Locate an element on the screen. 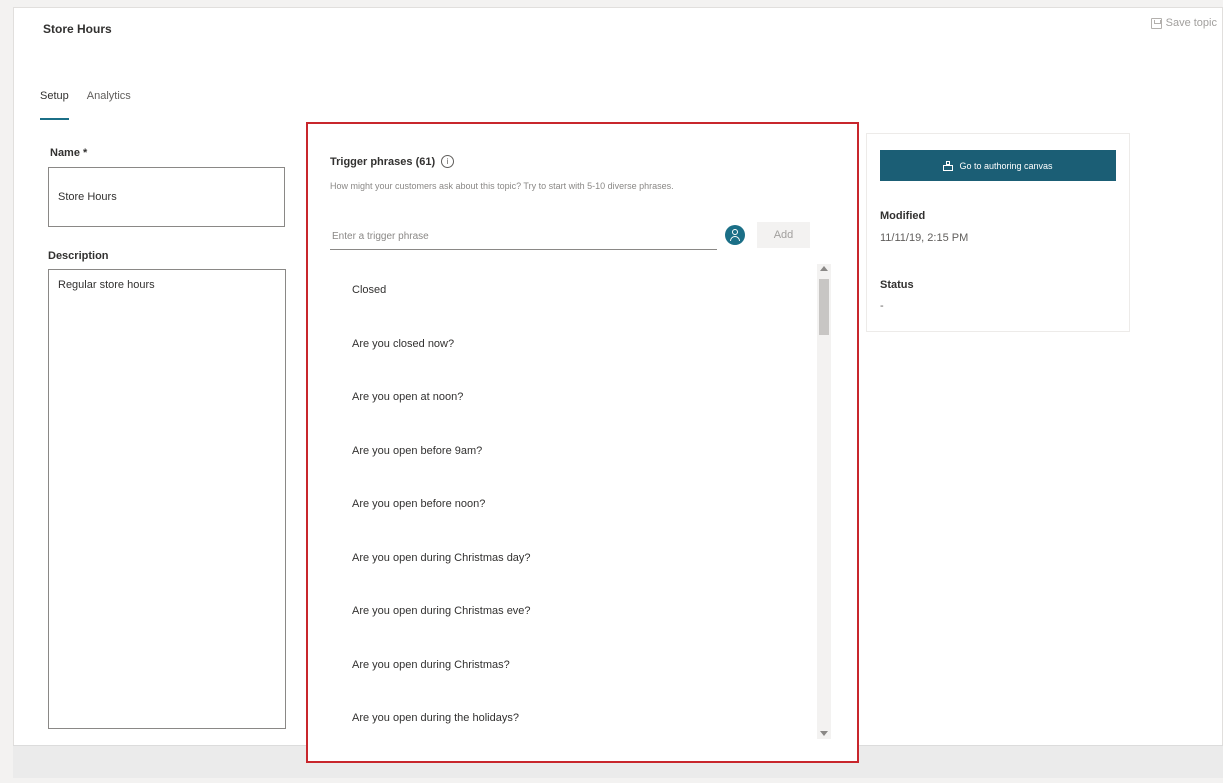  tab-analytics: Analytics is located at coordinates (109, 101).